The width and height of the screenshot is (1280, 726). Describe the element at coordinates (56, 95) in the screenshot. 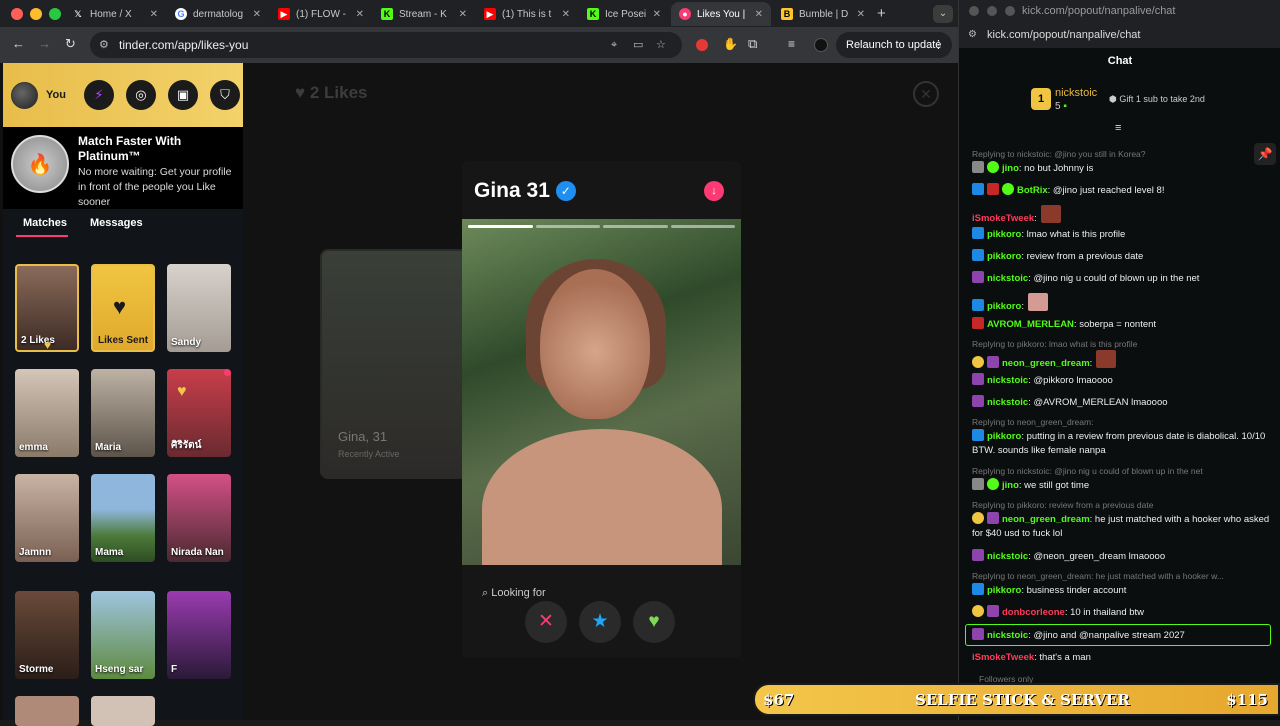

I see `profile-label: You` at that location.